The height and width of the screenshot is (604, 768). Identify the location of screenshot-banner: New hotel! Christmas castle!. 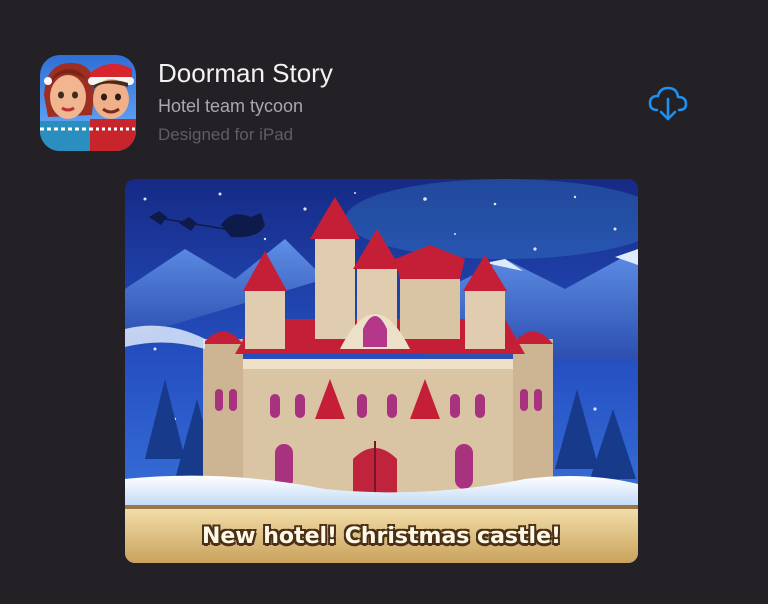
(381, 536).